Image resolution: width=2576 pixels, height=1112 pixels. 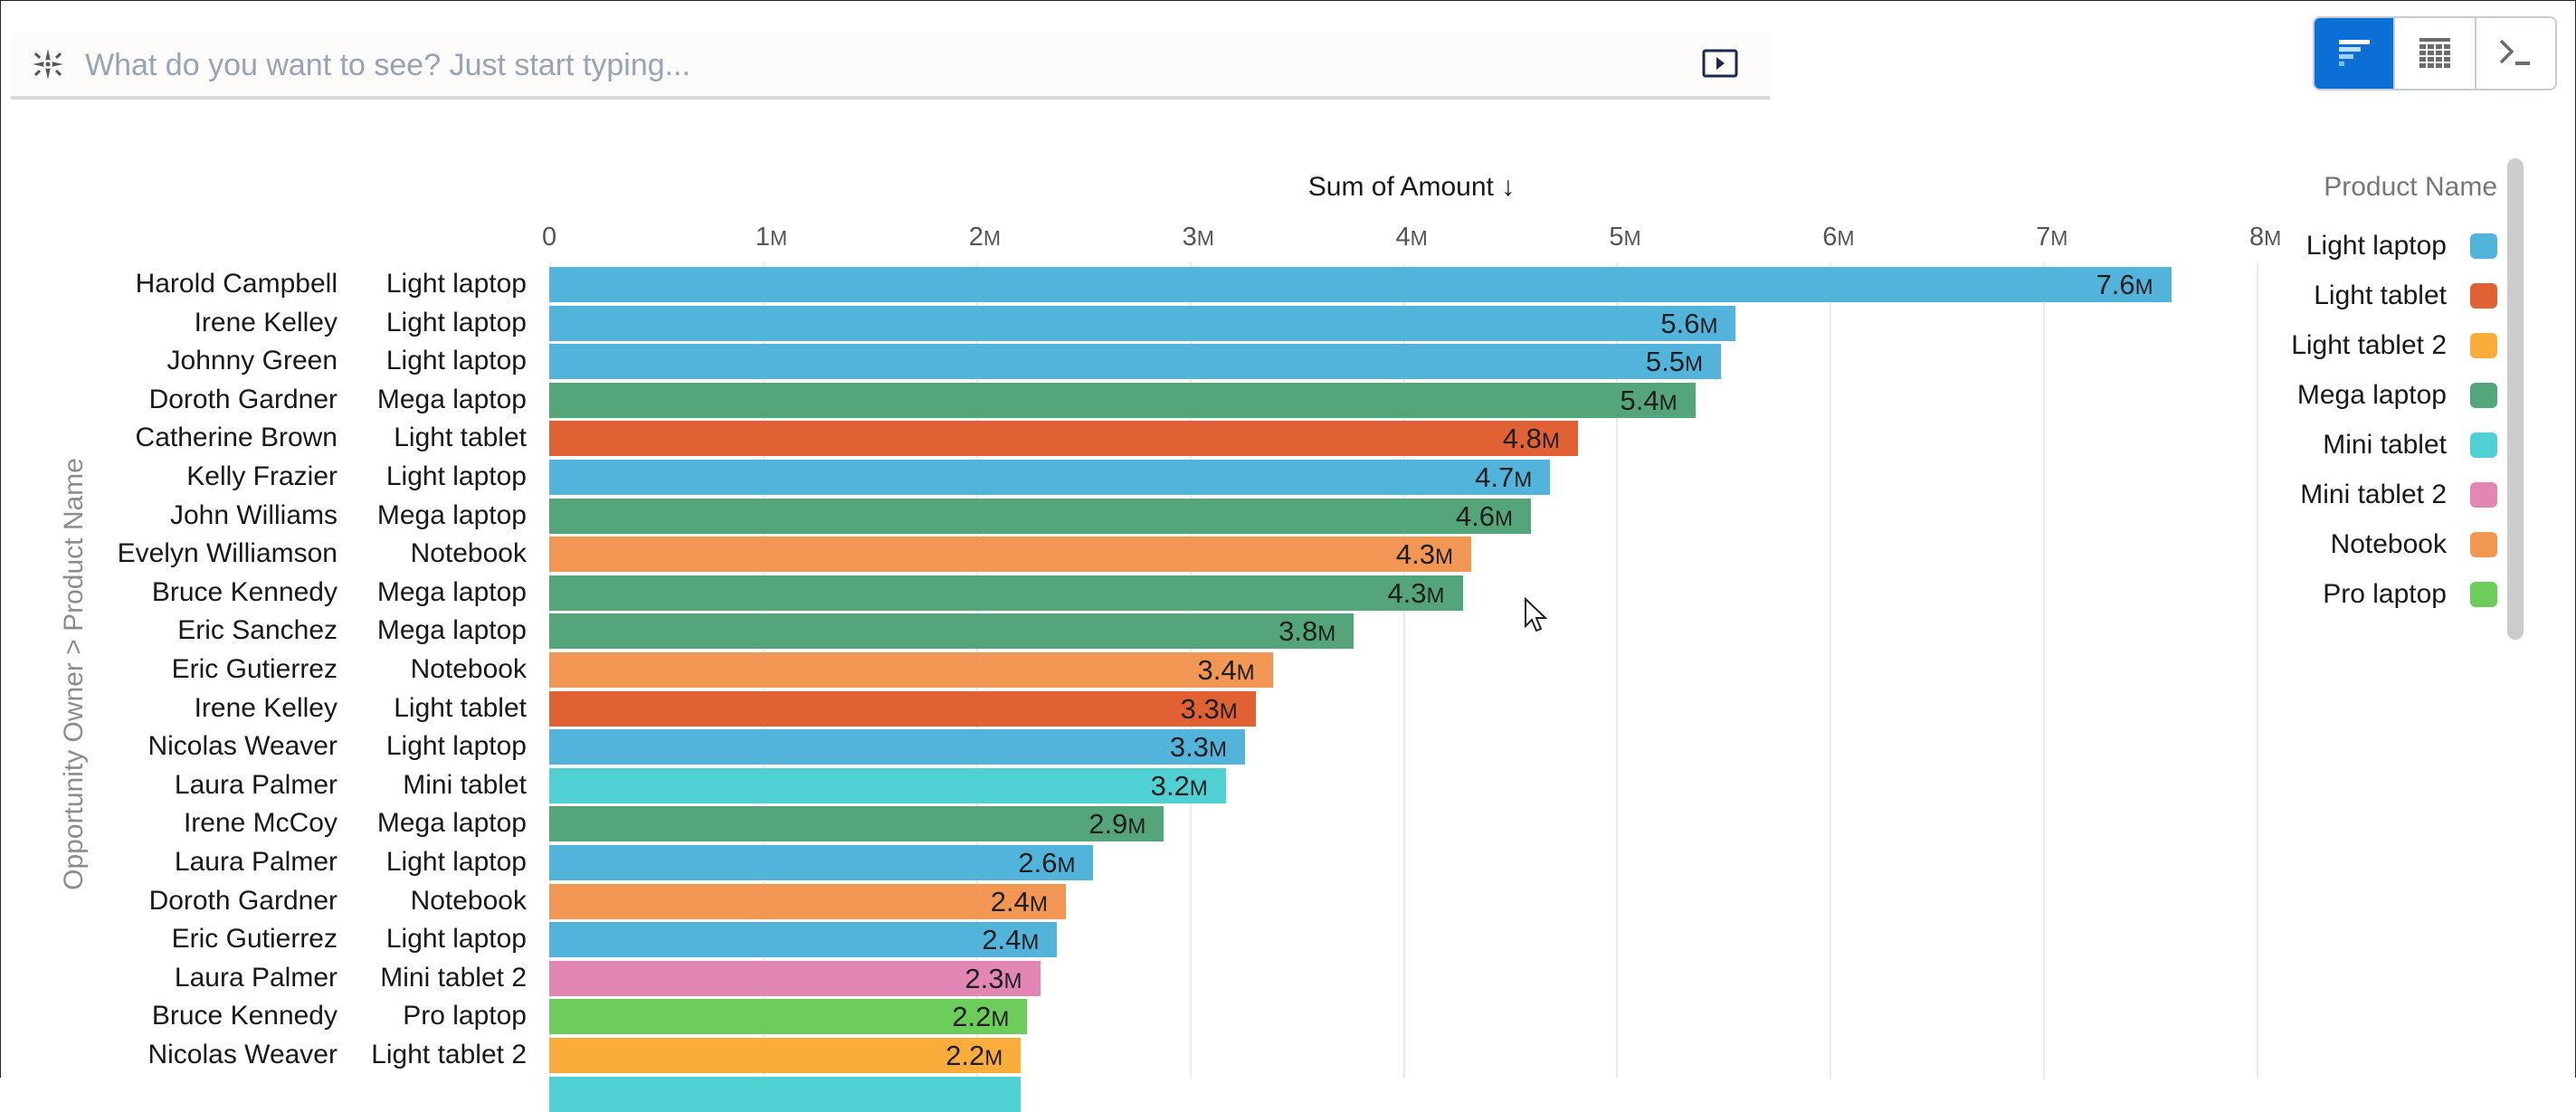 What do you see at coordinates (465, 784) in the screenshot?
I see `product-label: Mini tablet` at bounding box center [465, 784].